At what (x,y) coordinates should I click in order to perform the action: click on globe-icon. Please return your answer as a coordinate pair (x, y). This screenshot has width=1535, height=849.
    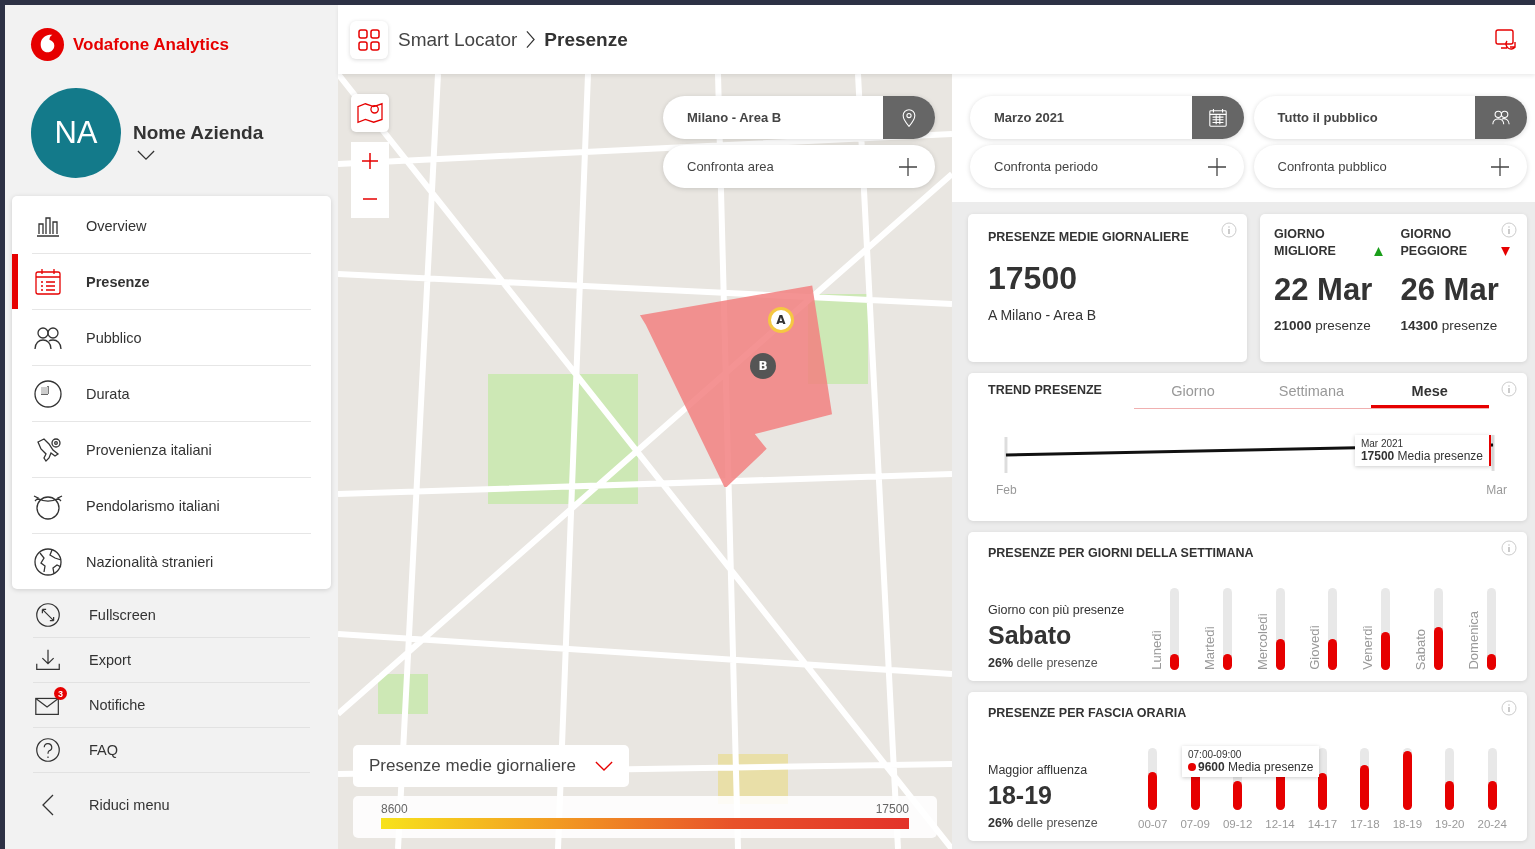
    Looking at the image, I should click on (48, 561).